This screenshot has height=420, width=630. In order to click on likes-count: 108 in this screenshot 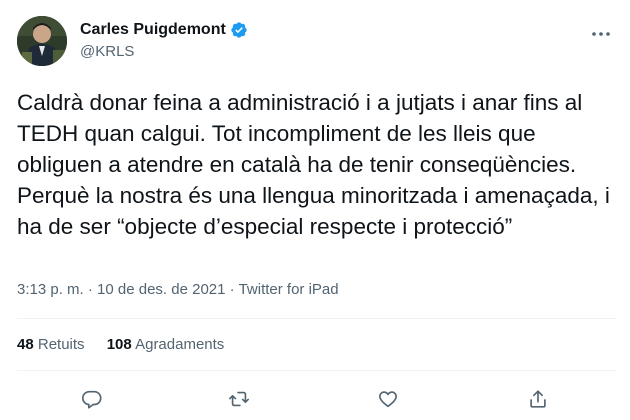, I will do `click(119, 344)`.